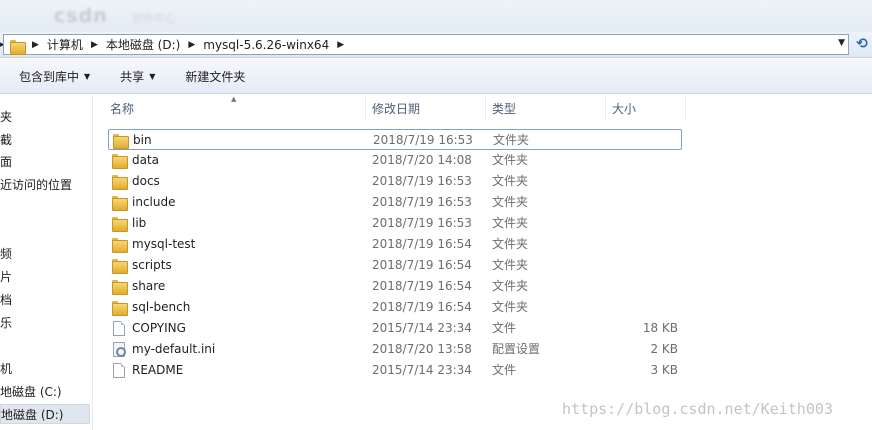  I want to click on file-name: scripts, so click(152, 265).